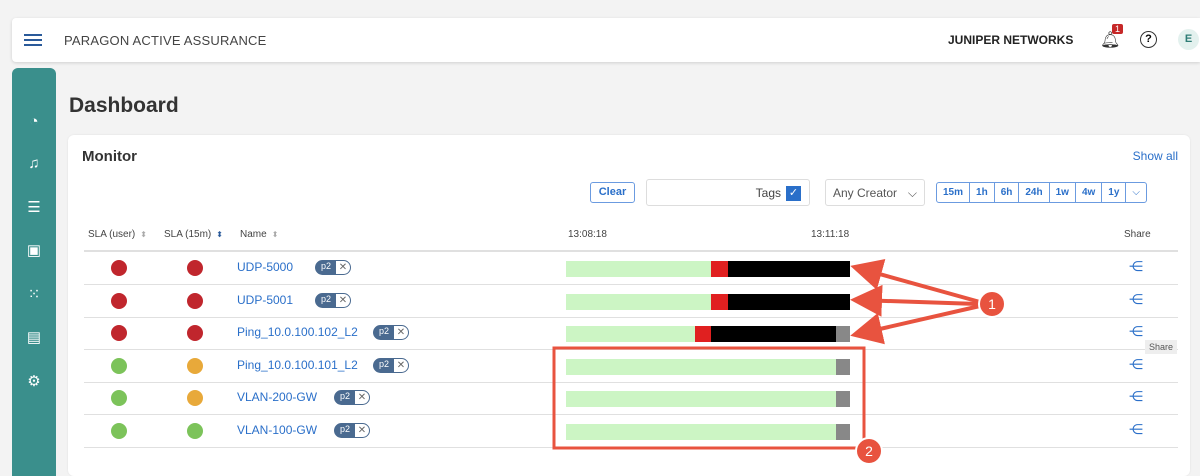  I want to click on annotation-2-label: 2, so click(869, 451).